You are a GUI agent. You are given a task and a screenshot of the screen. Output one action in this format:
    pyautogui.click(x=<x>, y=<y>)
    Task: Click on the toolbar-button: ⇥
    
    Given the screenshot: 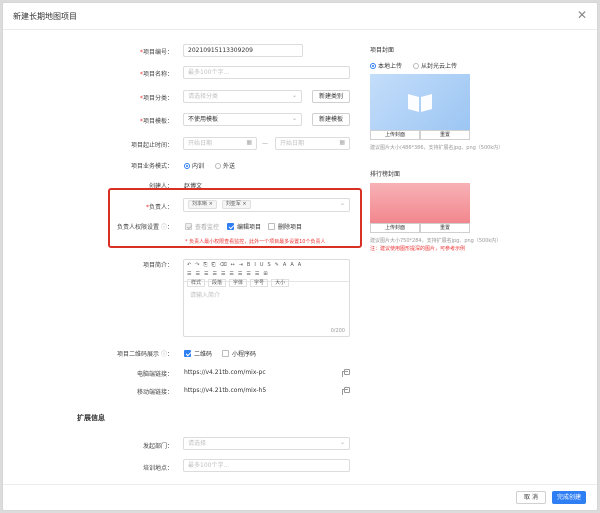 What is the action you would take?
    pyautogui.click(x=241, y=265)
    